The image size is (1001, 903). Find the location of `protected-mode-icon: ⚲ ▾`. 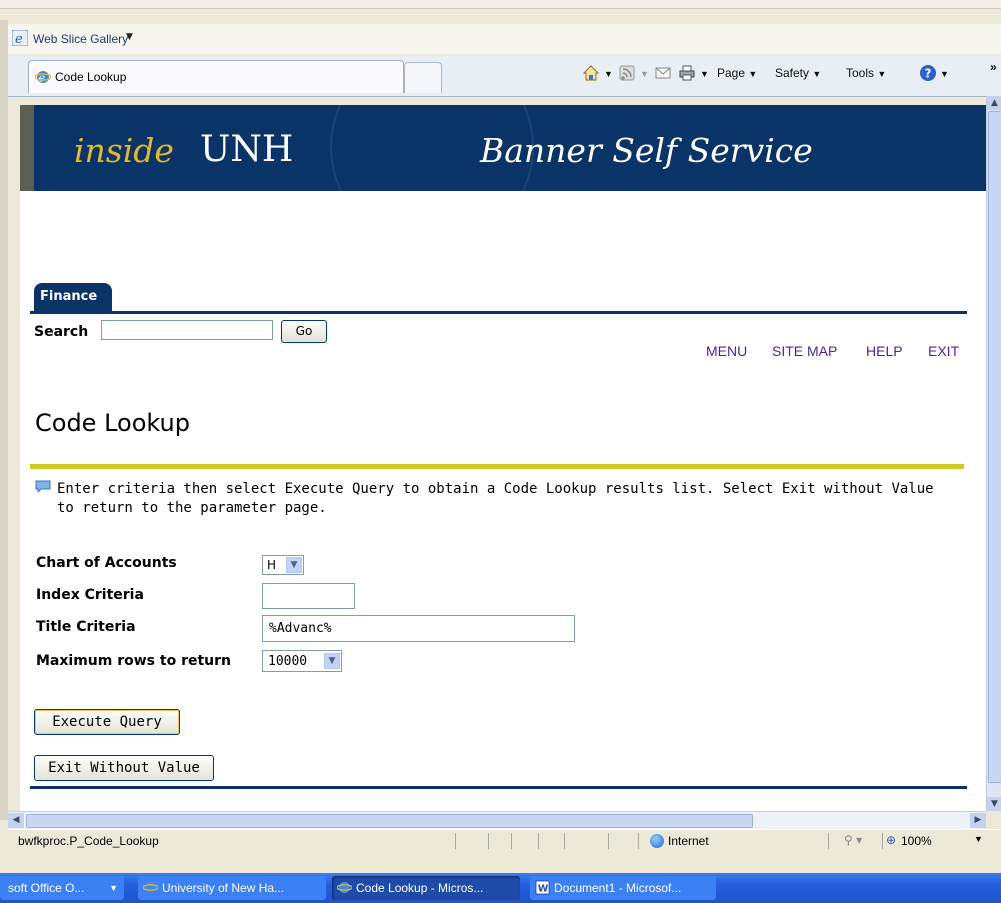

protected-mode-icon: ⚲ ▾ is located at coordinates (853, 840).